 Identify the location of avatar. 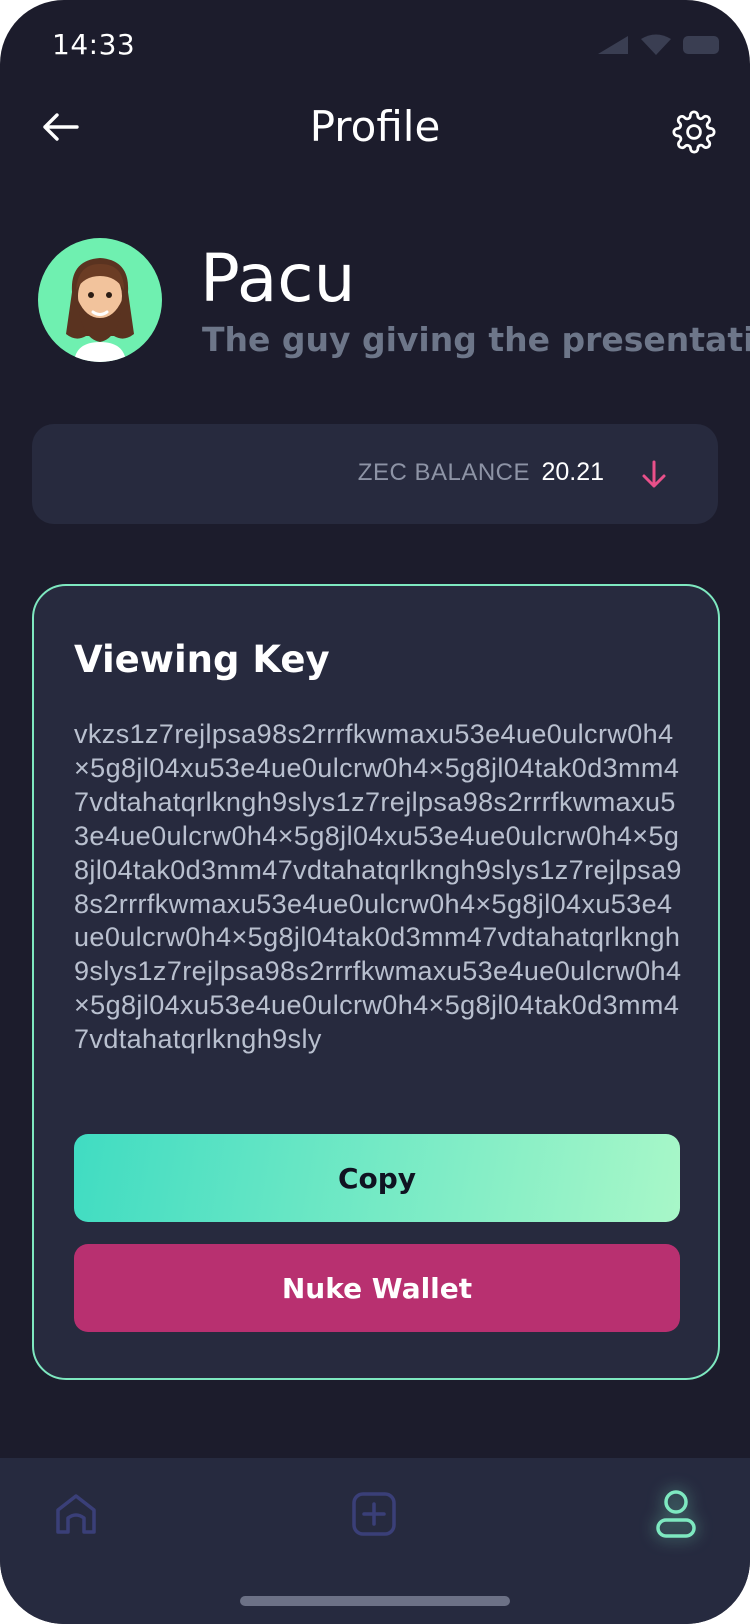
(100, 300).